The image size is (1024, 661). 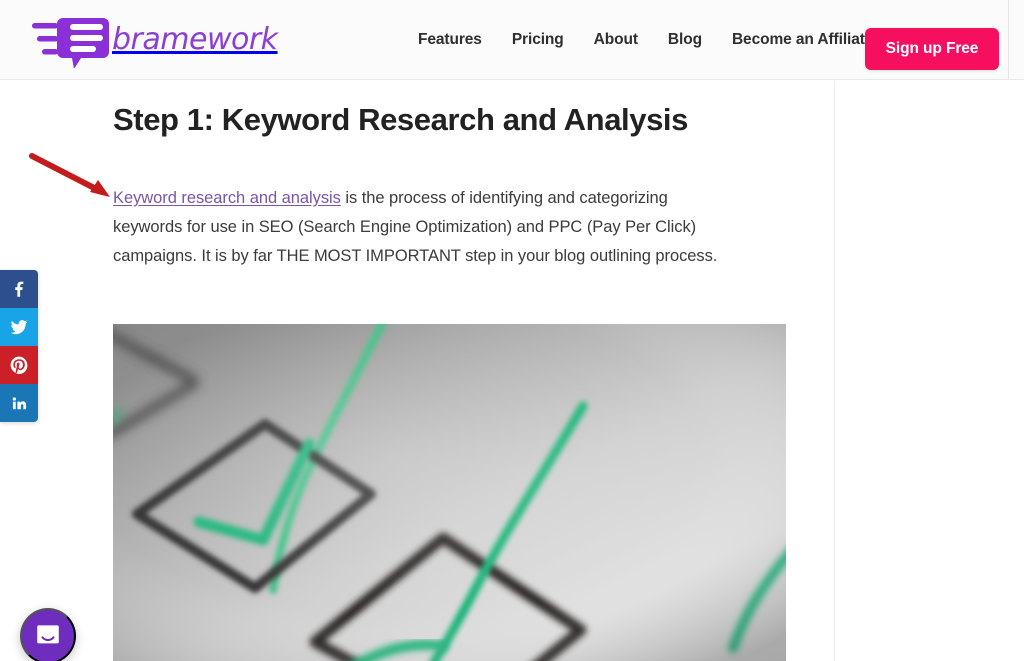 I want to click on sign-up-free-button: Sign up Free, so click(x=932, y=49).